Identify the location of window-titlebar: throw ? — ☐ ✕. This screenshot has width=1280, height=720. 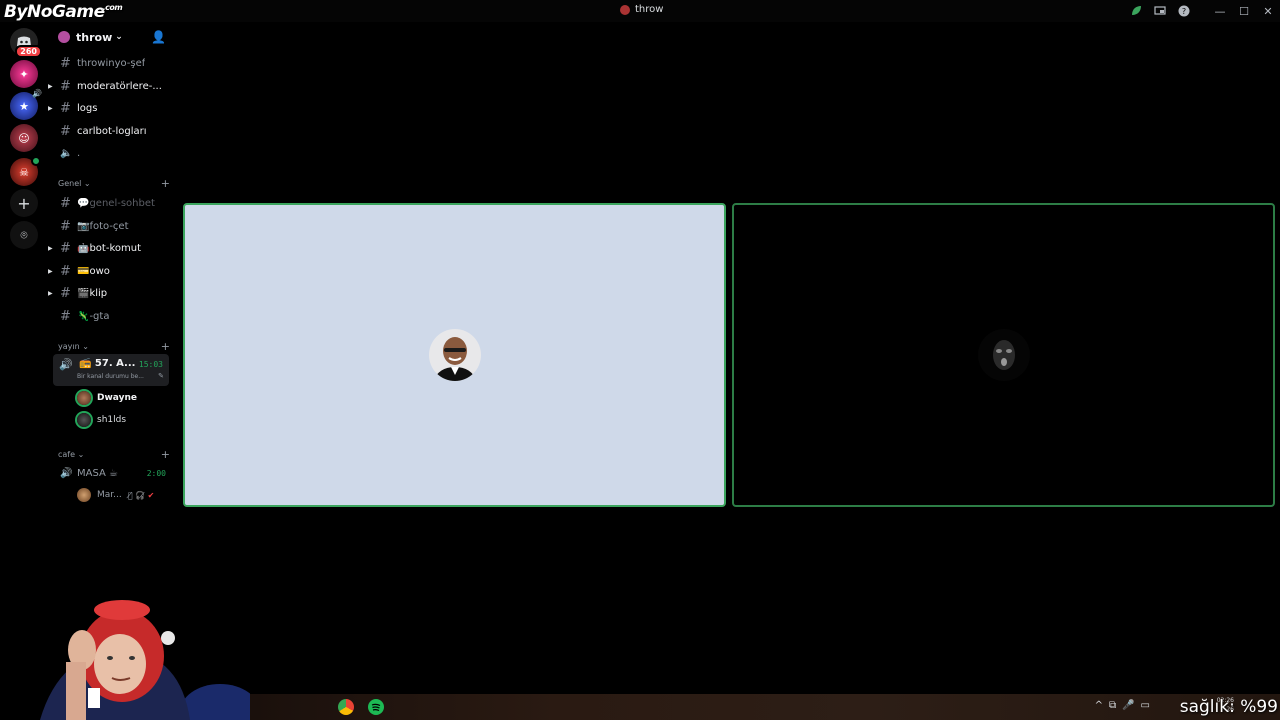
(640, 11).